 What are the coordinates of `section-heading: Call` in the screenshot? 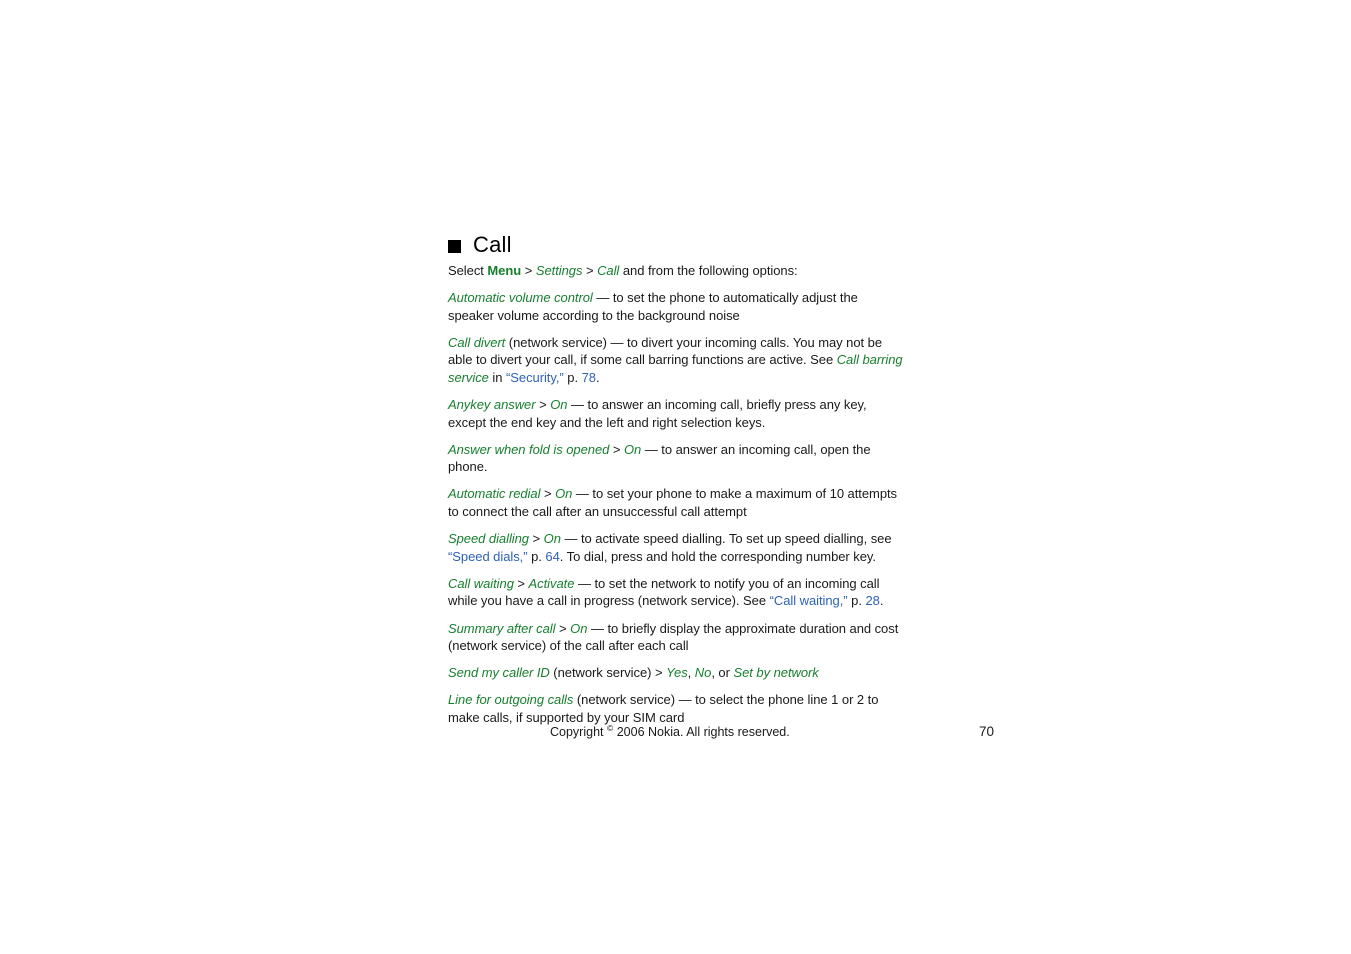 It's located at (480, 245).